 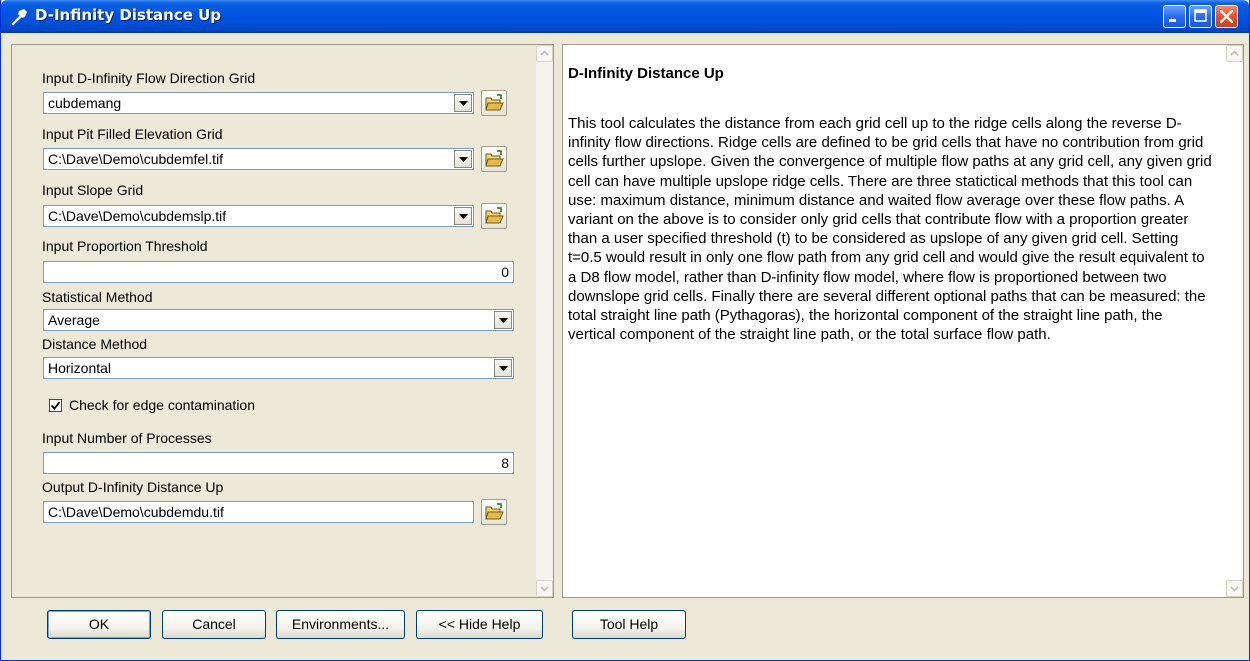 What do you see at coordinates (505, 463) in the screenshot?
I see `processes-value: 8` at bounding box center [505, 463].